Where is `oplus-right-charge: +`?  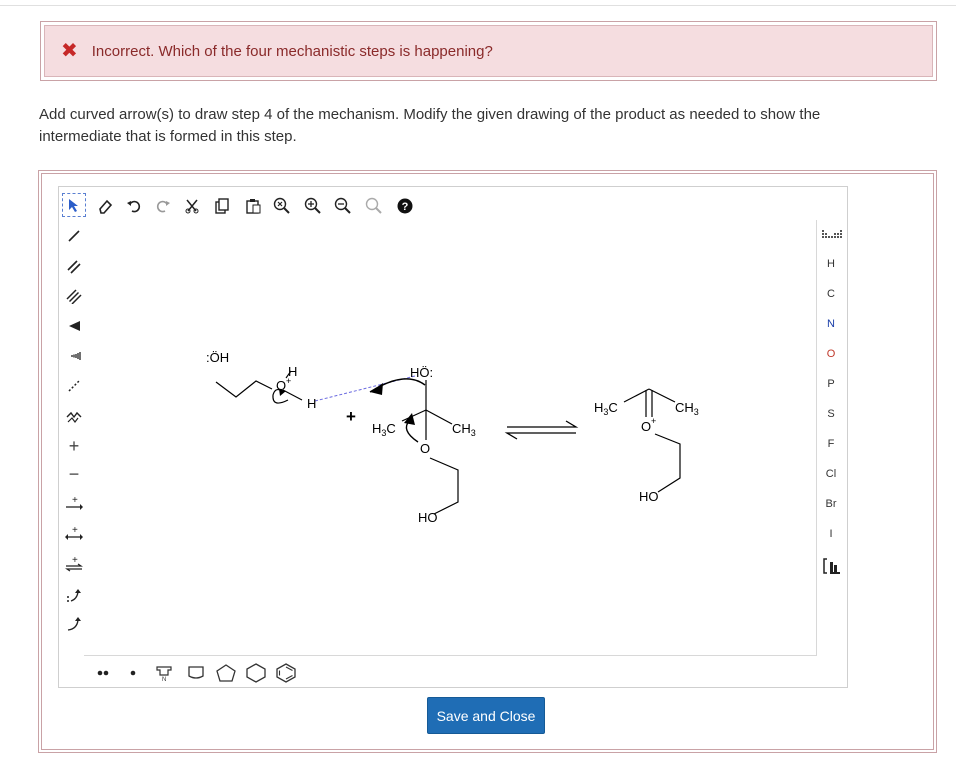 oplus-right-charge: + is located at coordinates (653, 421).